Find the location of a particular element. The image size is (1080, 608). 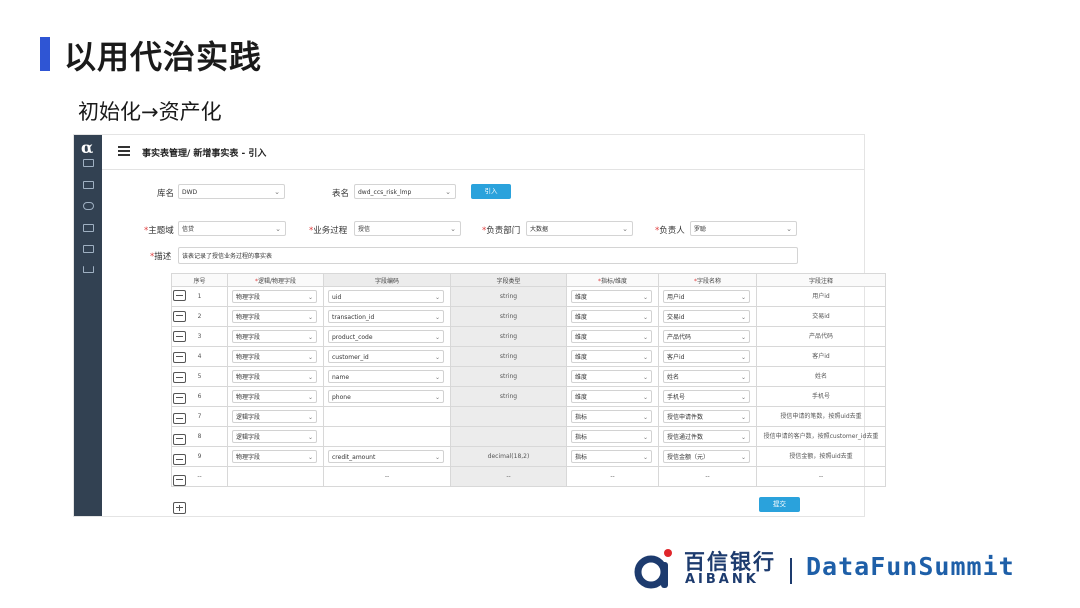

field-name-select: 交易id ⌄ is located at coordinates (706, 316).